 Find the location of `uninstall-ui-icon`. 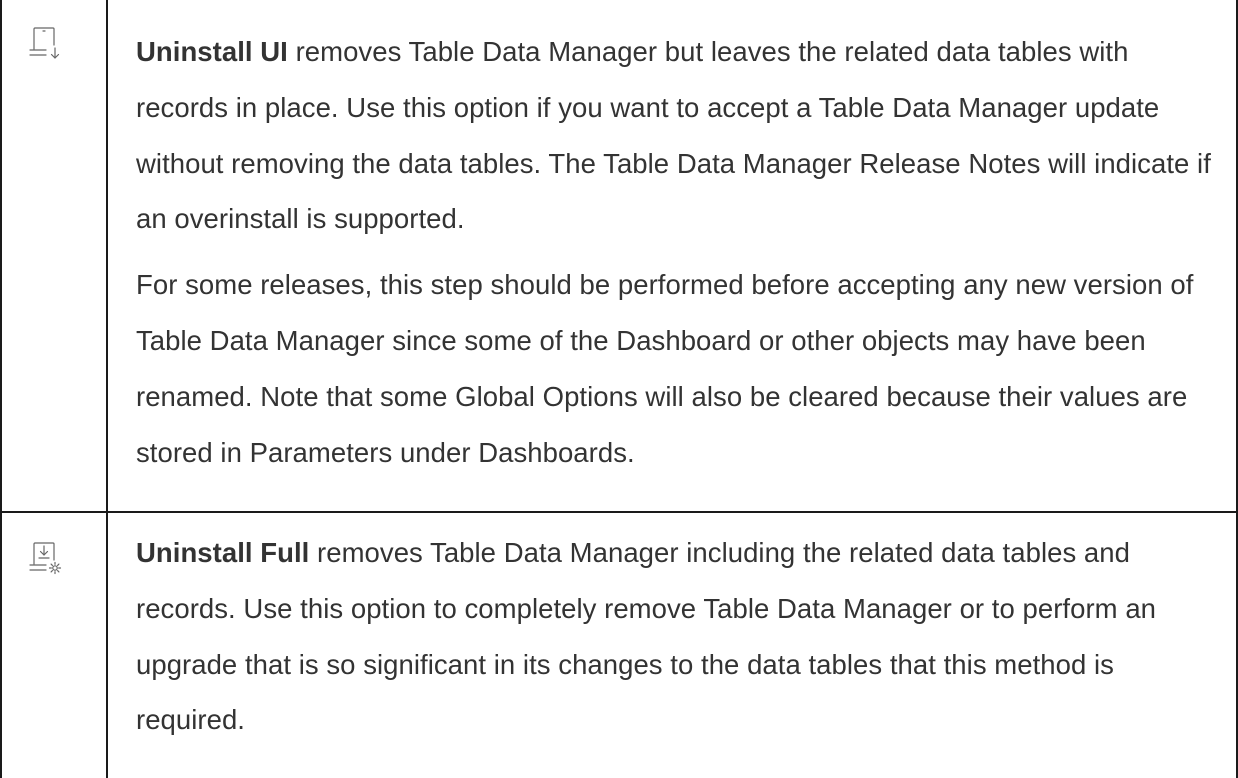

uninstall-ui-icon is located at coordinates (44, 43).